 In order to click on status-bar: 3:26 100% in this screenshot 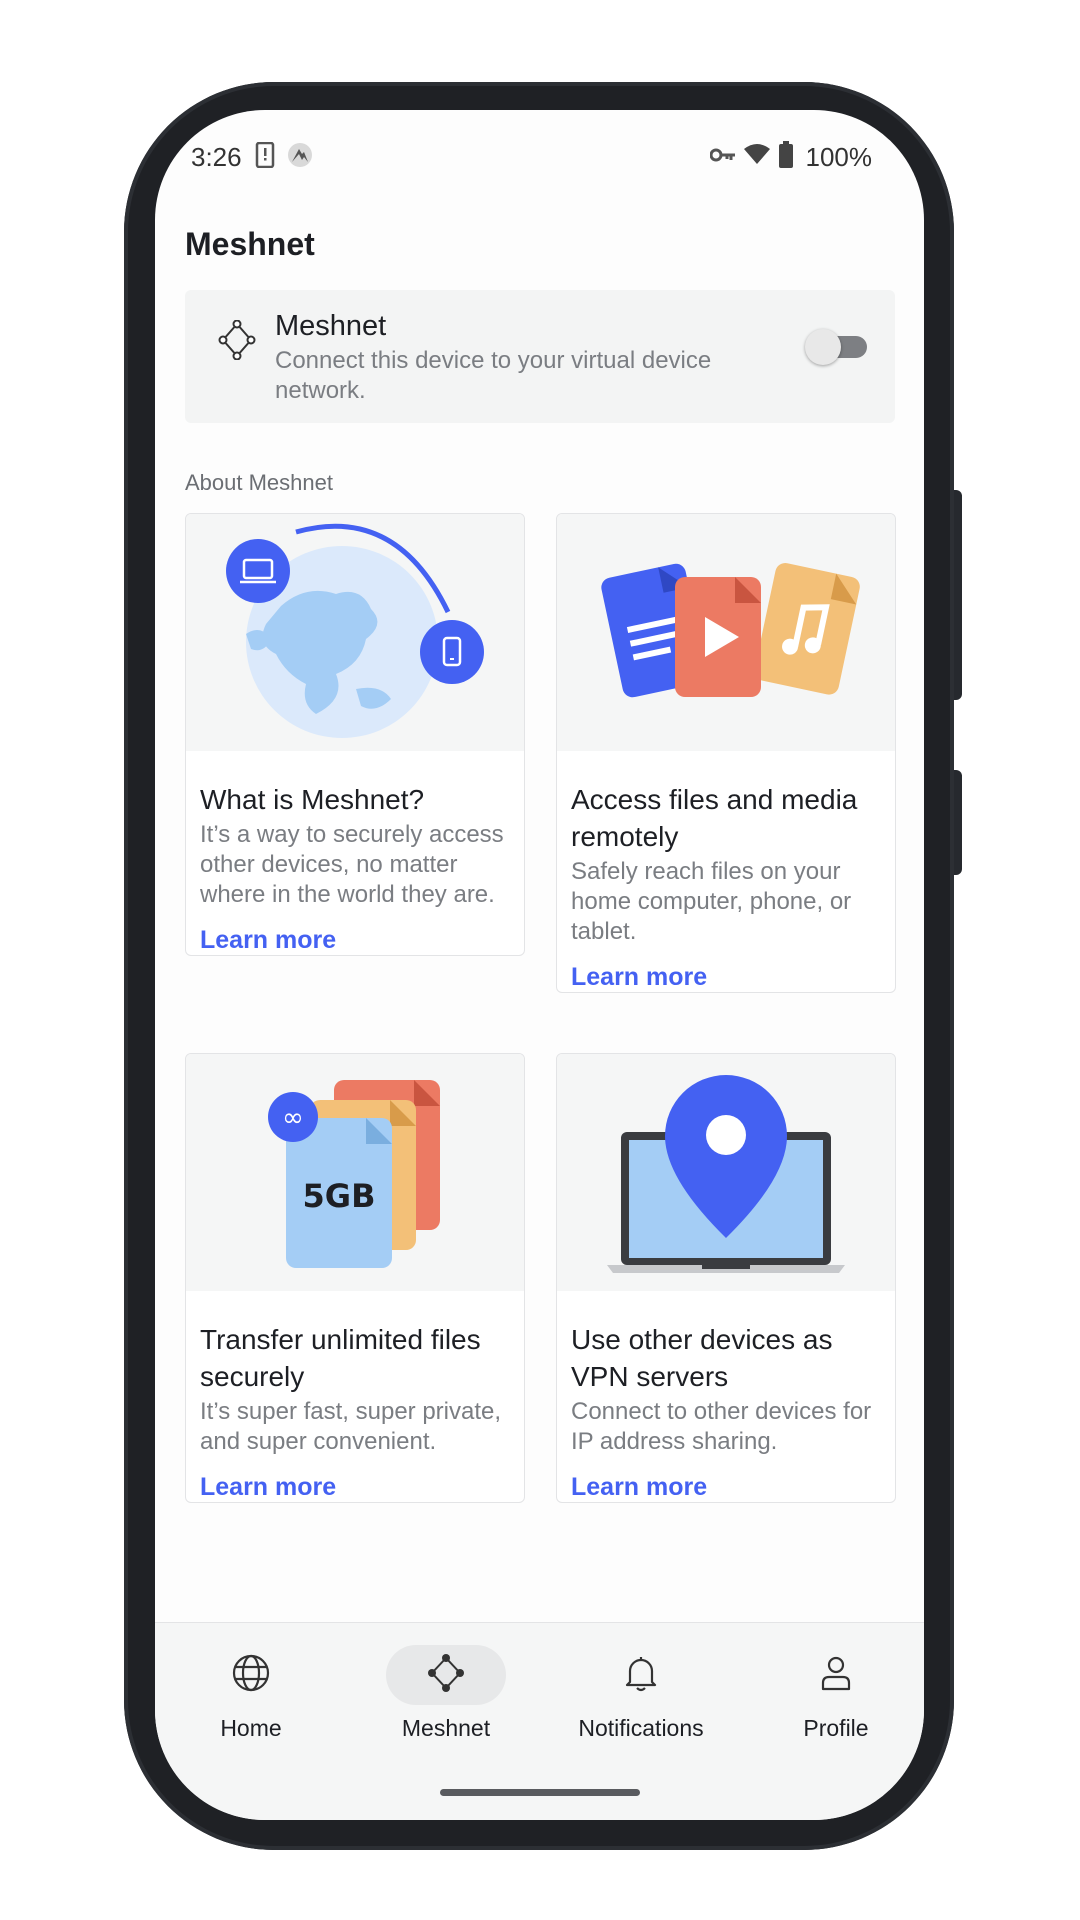, I will do `click(539, 153)`.